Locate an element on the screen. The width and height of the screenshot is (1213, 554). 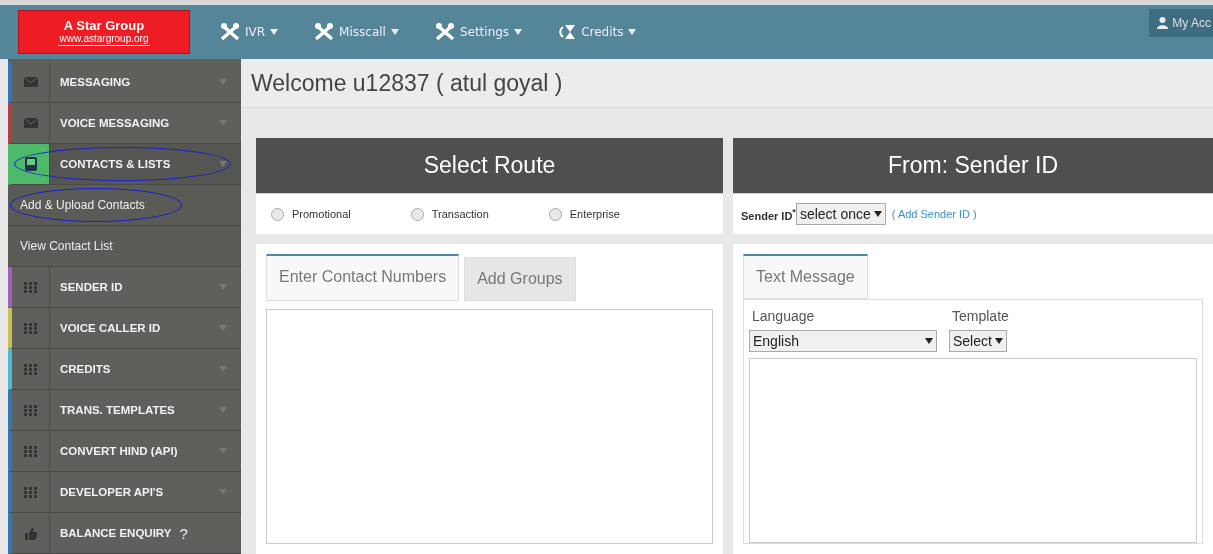
panel-title: From: Sender ID is located at coordinates (973, 166).